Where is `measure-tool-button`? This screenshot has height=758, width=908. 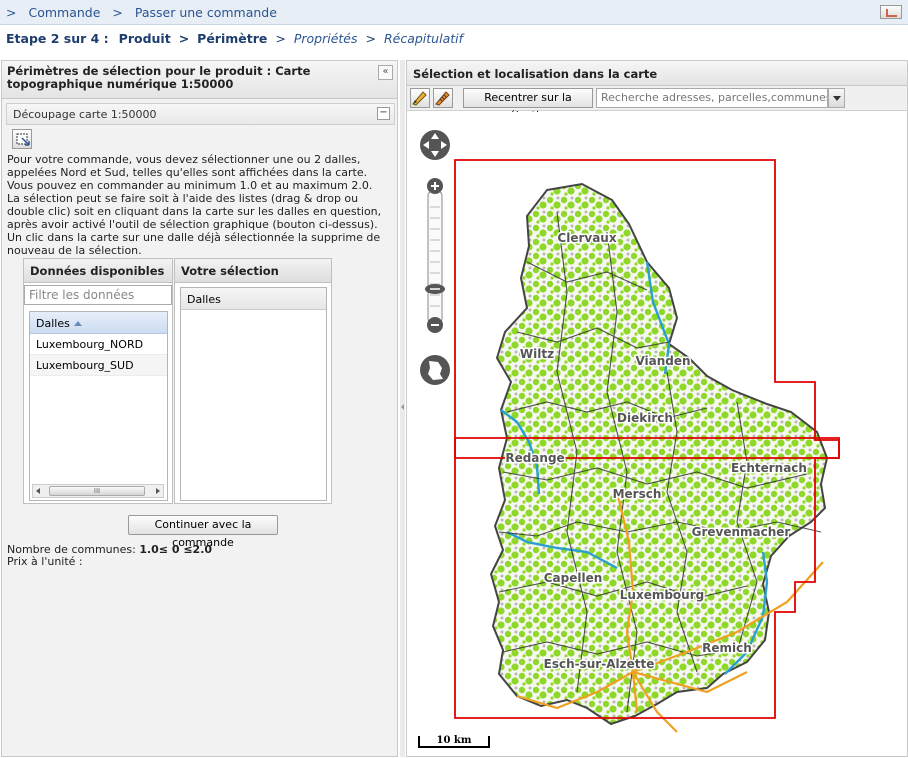
measure-tool-button is located at coordinates (443, 98).